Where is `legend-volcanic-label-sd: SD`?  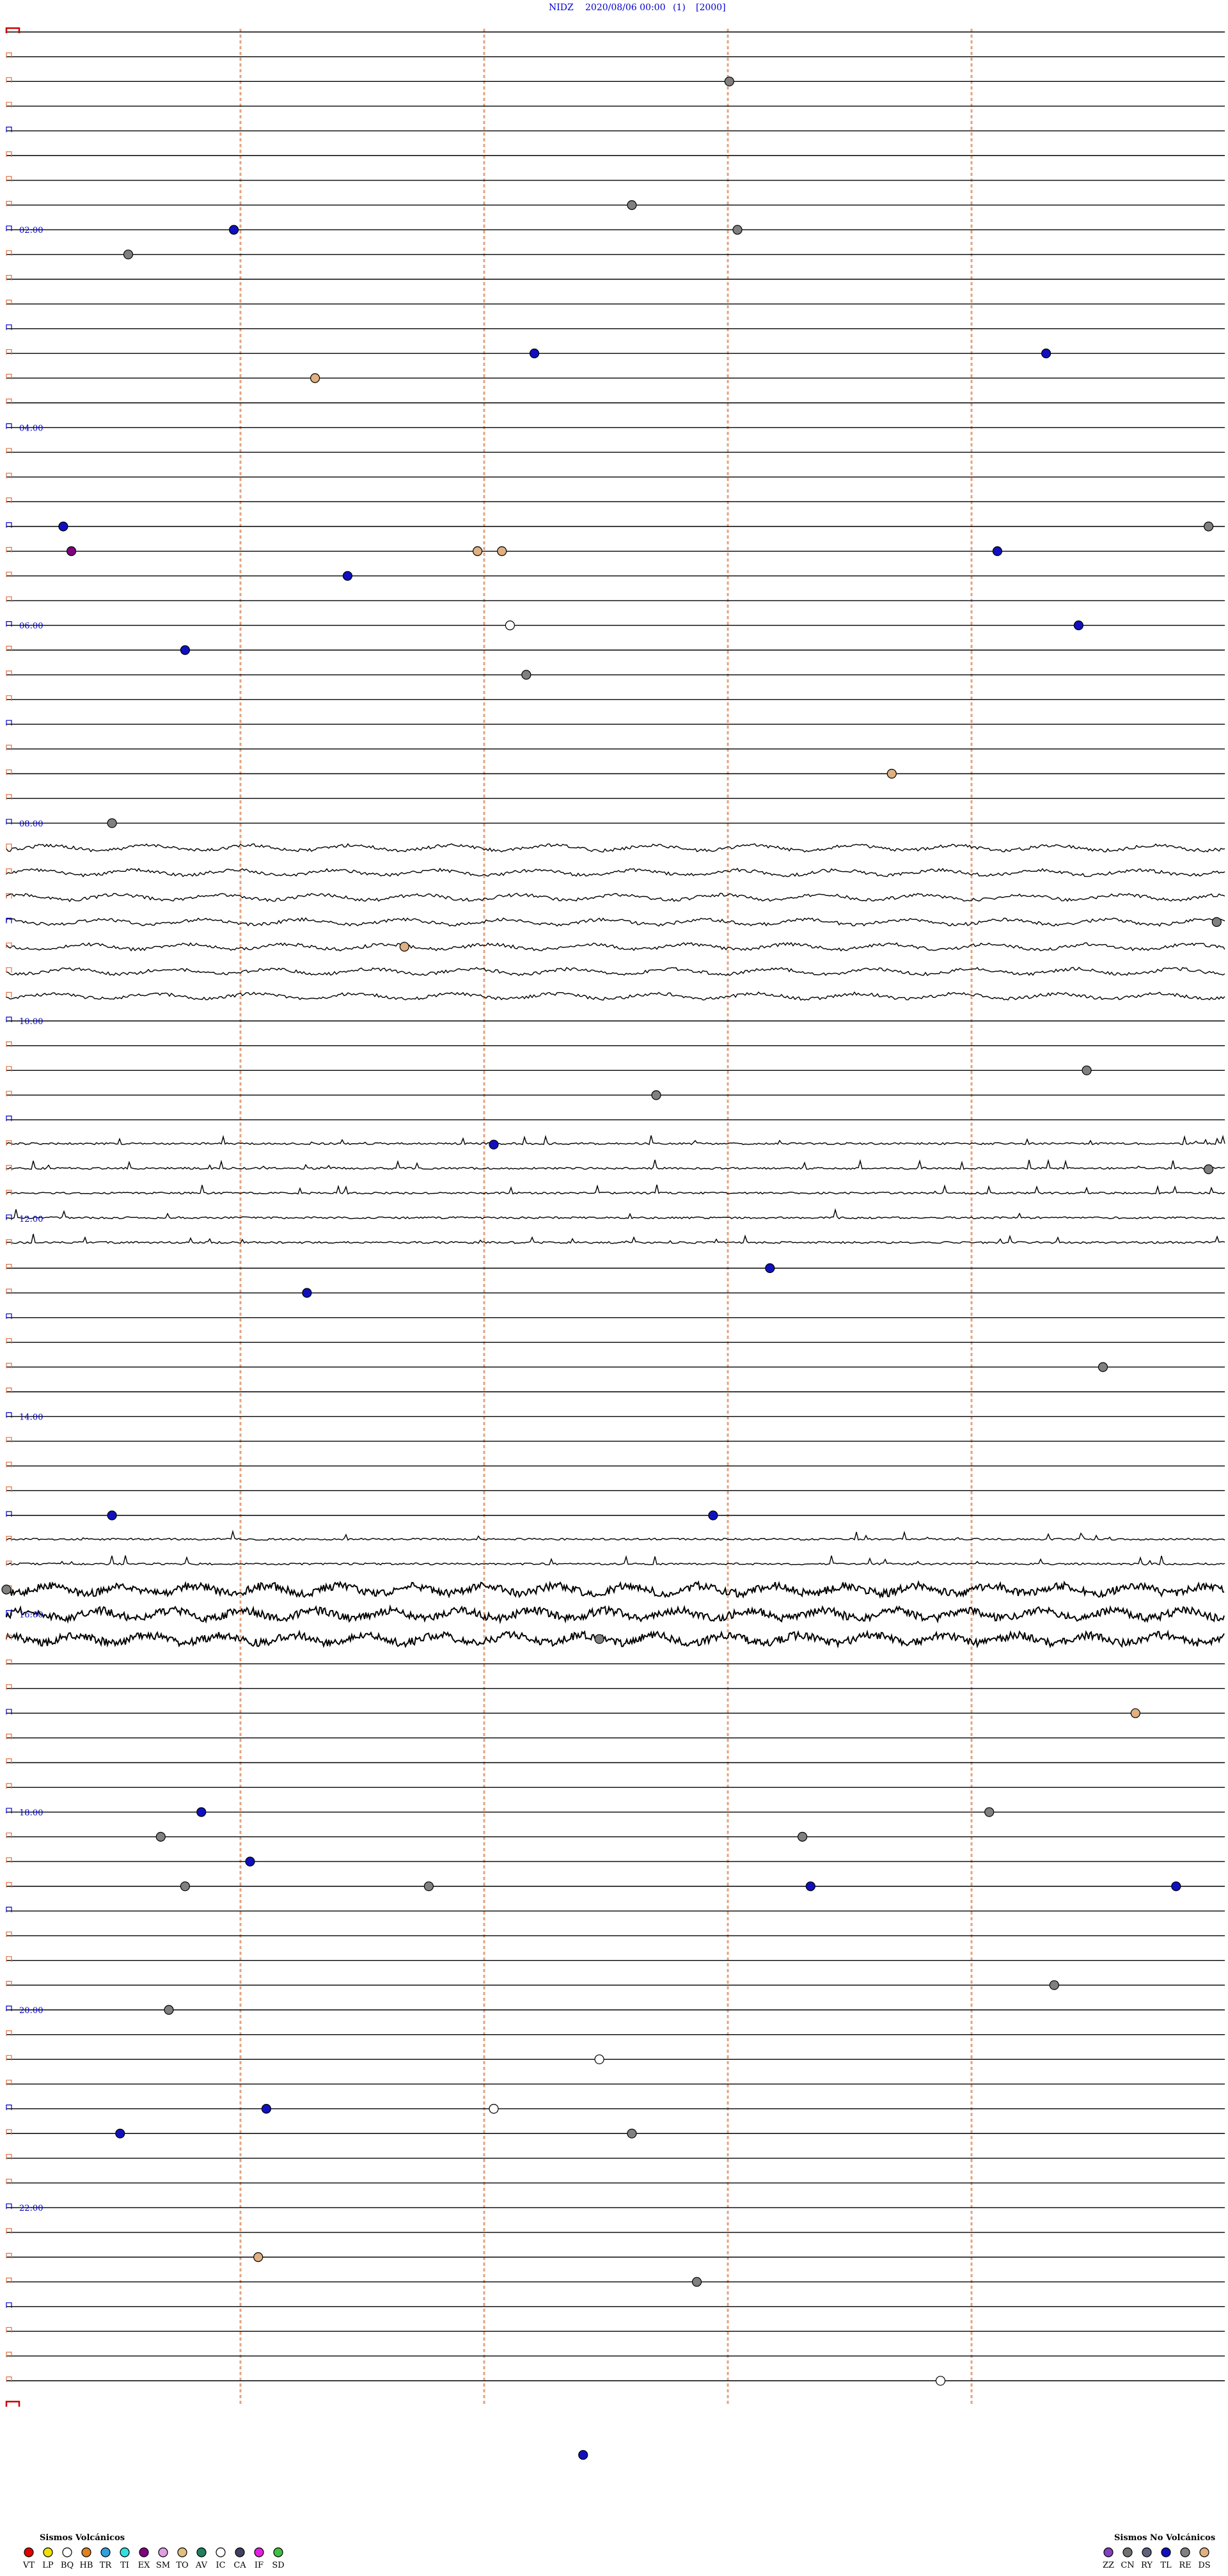
legend-volcanic-label-sd: SD is located at coordinates (278, 2565).